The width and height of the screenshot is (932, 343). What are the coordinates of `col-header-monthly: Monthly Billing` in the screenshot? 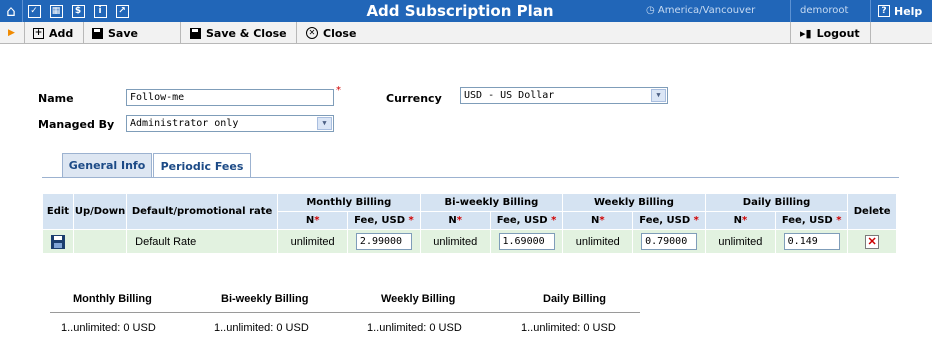 It's located at (349, 202).